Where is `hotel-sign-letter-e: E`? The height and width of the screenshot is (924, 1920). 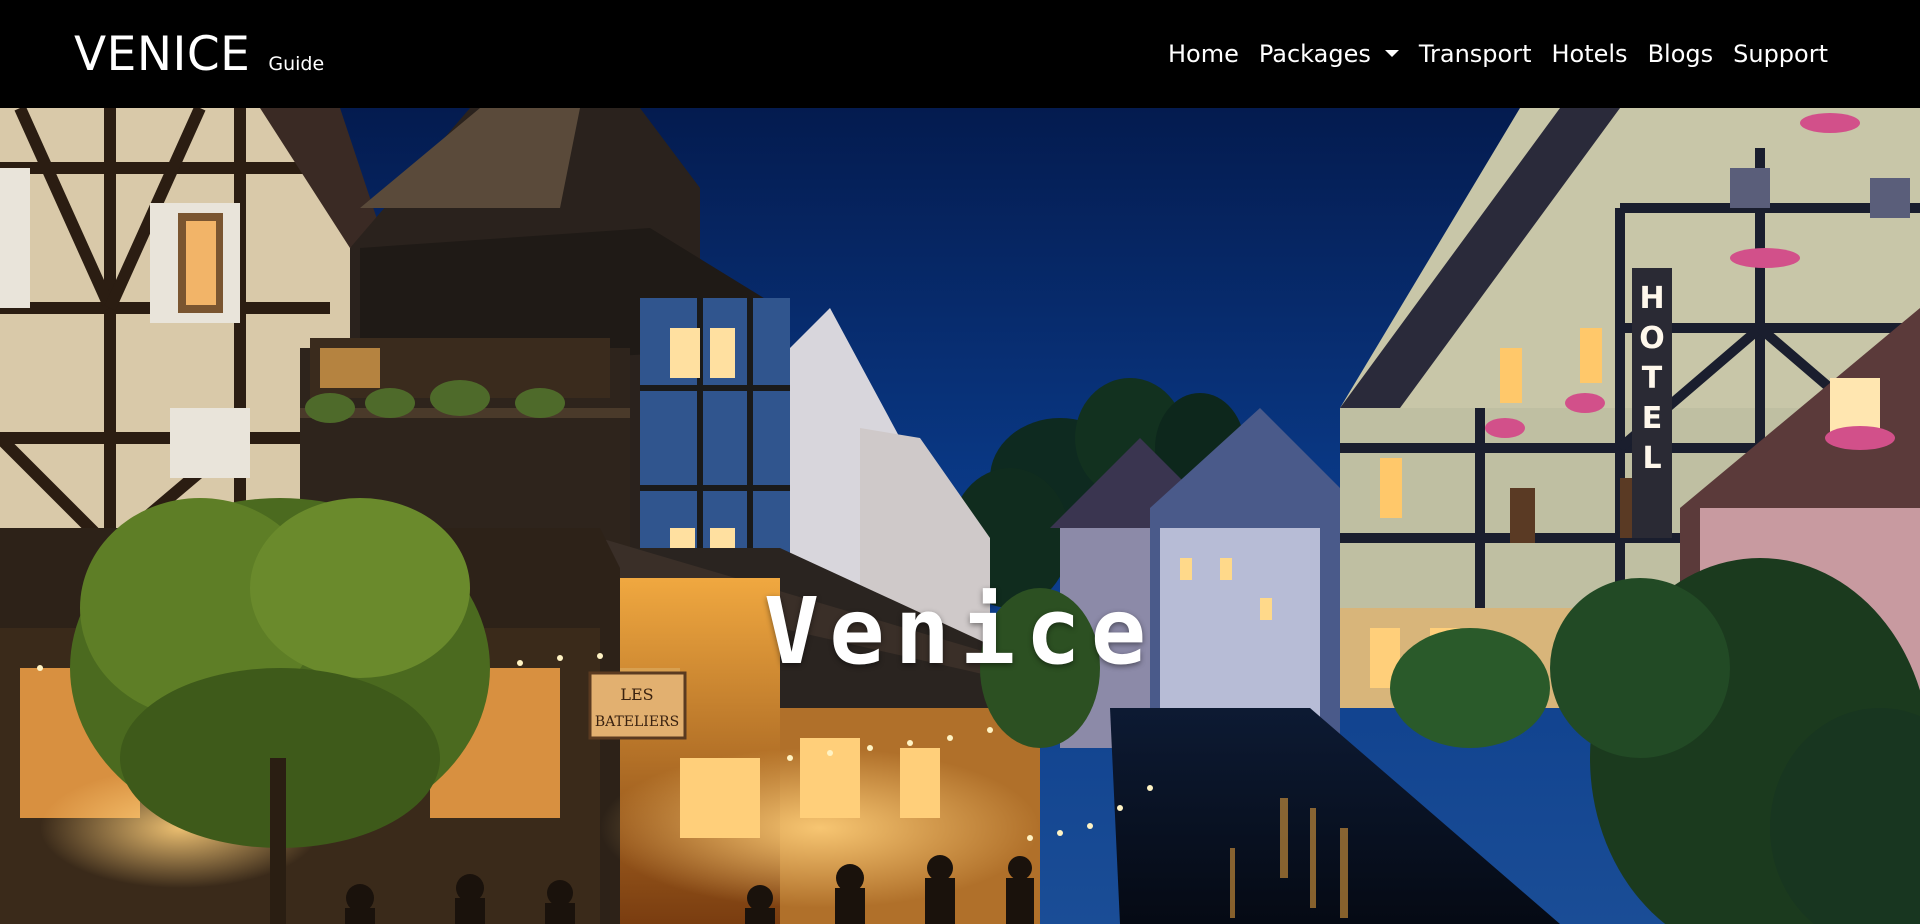
hotel-sign-letter-e: E is located at coordinates (1652, 418).